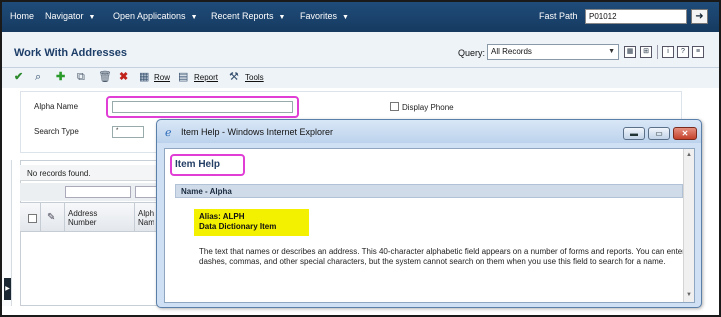  What do you see at coordinates (98, 192) in the screenshot?
I see `filter-address-number-input` at bounding box center [98, 192].